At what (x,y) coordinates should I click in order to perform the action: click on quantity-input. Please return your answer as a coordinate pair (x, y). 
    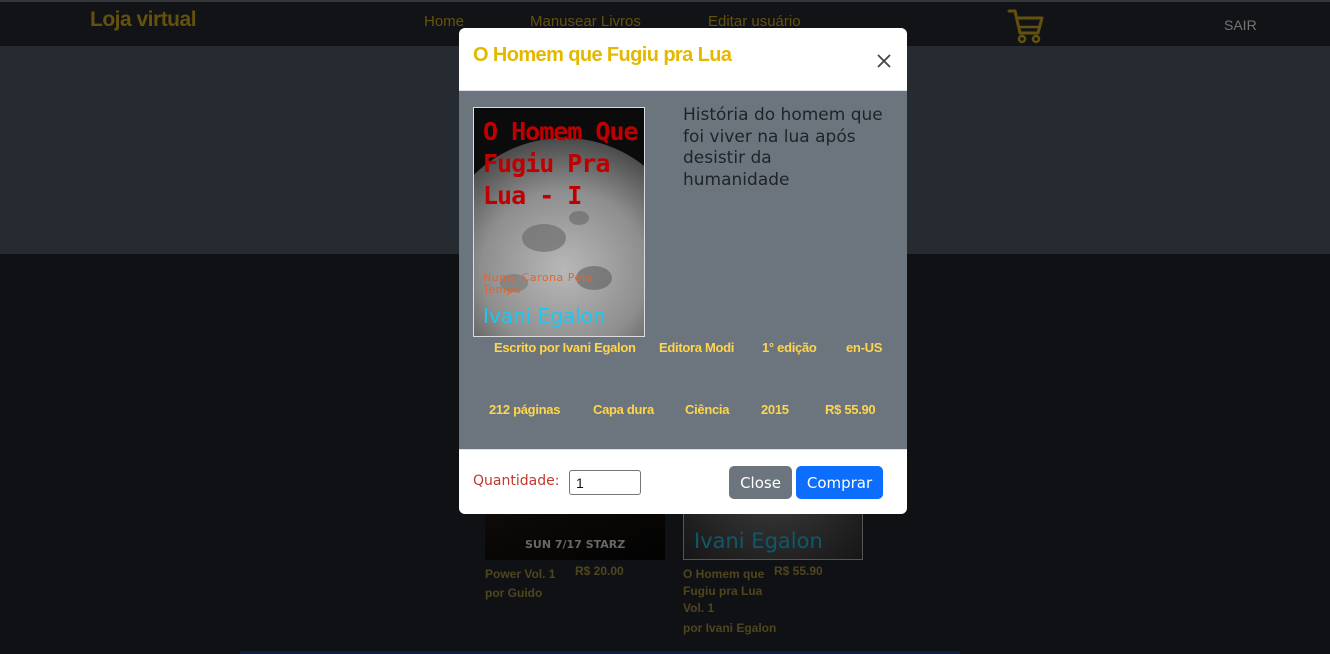
    Looking at the image, I should click on (605, 482).